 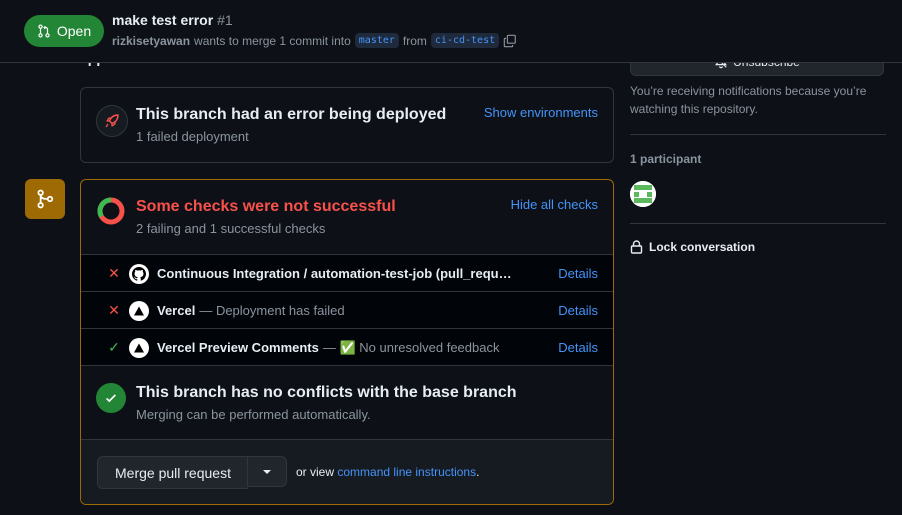 I want to click on check-icon: ✓, so click(x=114, y=347).